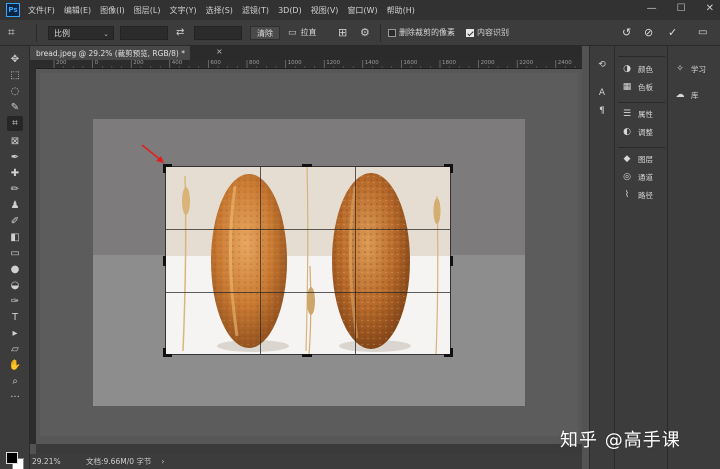 The image size is (720, 469). I want to click on paths-panel-icon: ⌇, so click(627, 195).